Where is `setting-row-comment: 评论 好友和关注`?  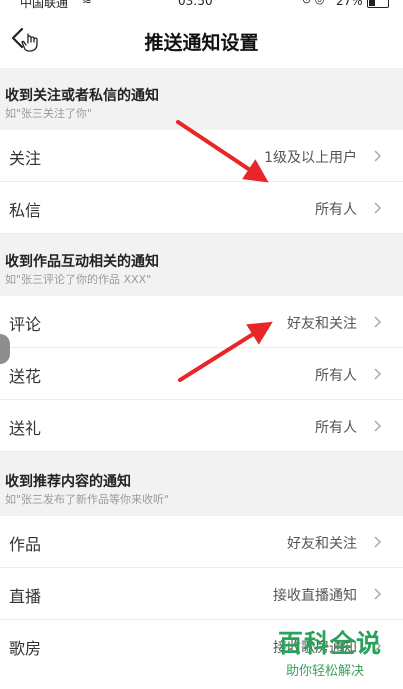 setting-row-comment: 评论 好友和关注 is located at coordinates (201, 322).